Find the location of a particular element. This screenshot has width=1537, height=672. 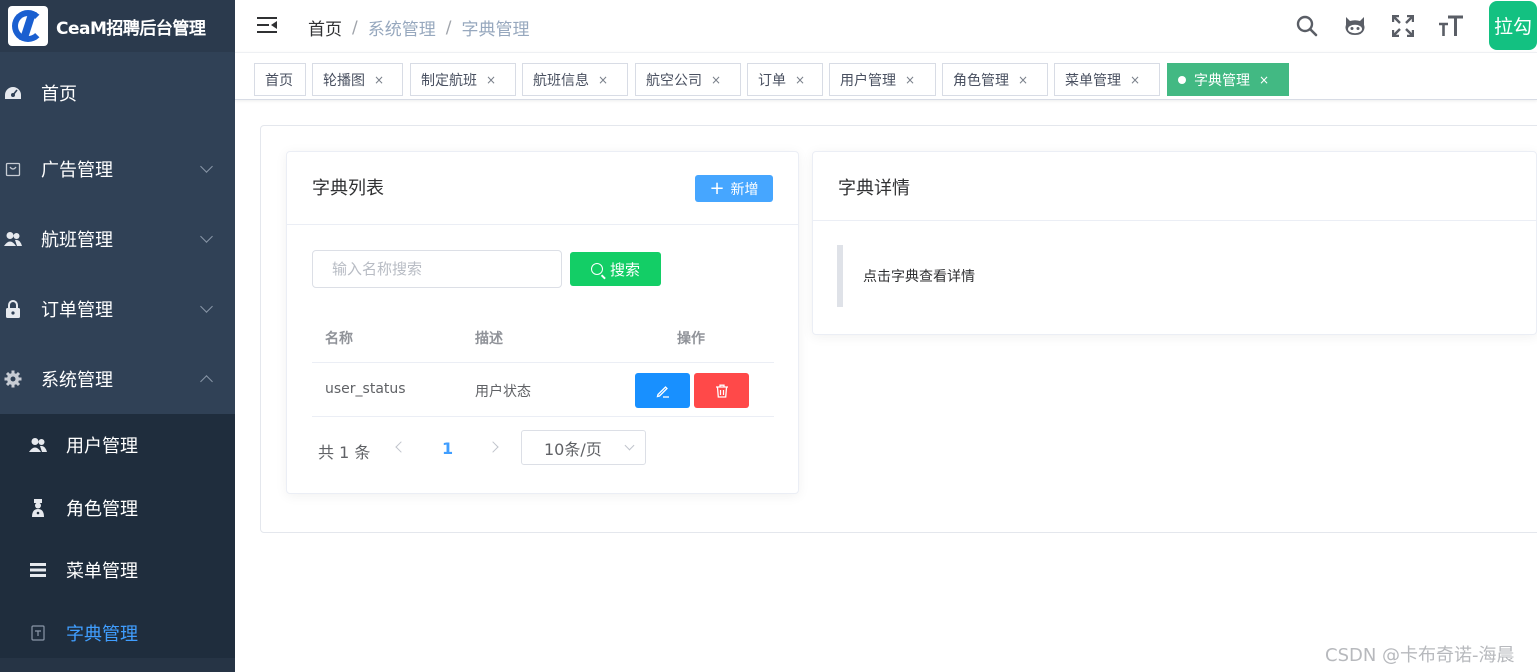

sidebar-item-home: 首页 is located at coordinates (117, 93).